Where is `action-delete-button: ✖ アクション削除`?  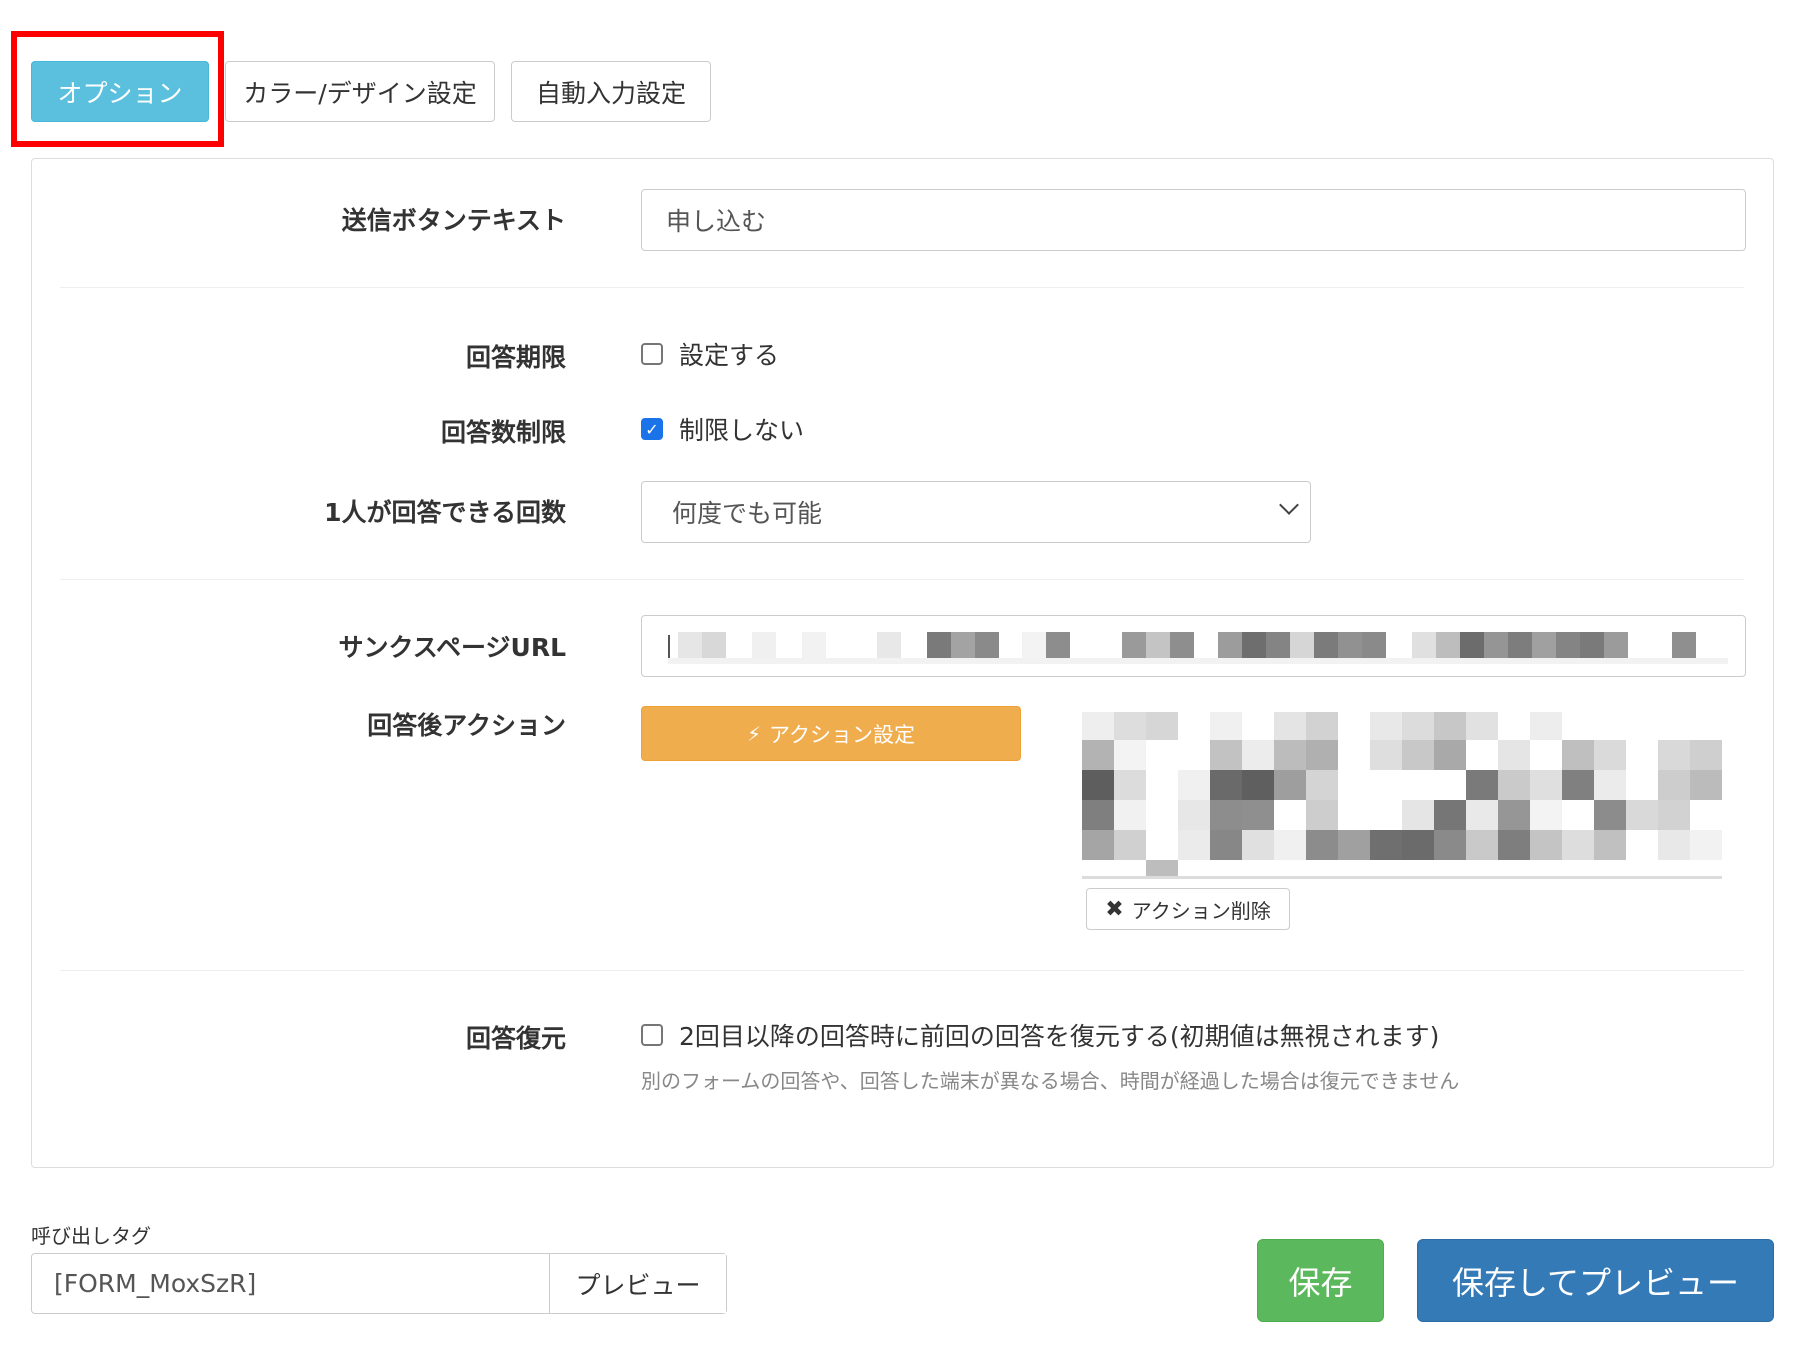 action-delete-button: ✖ アクション削除 is located at coordinates (1188, 909).